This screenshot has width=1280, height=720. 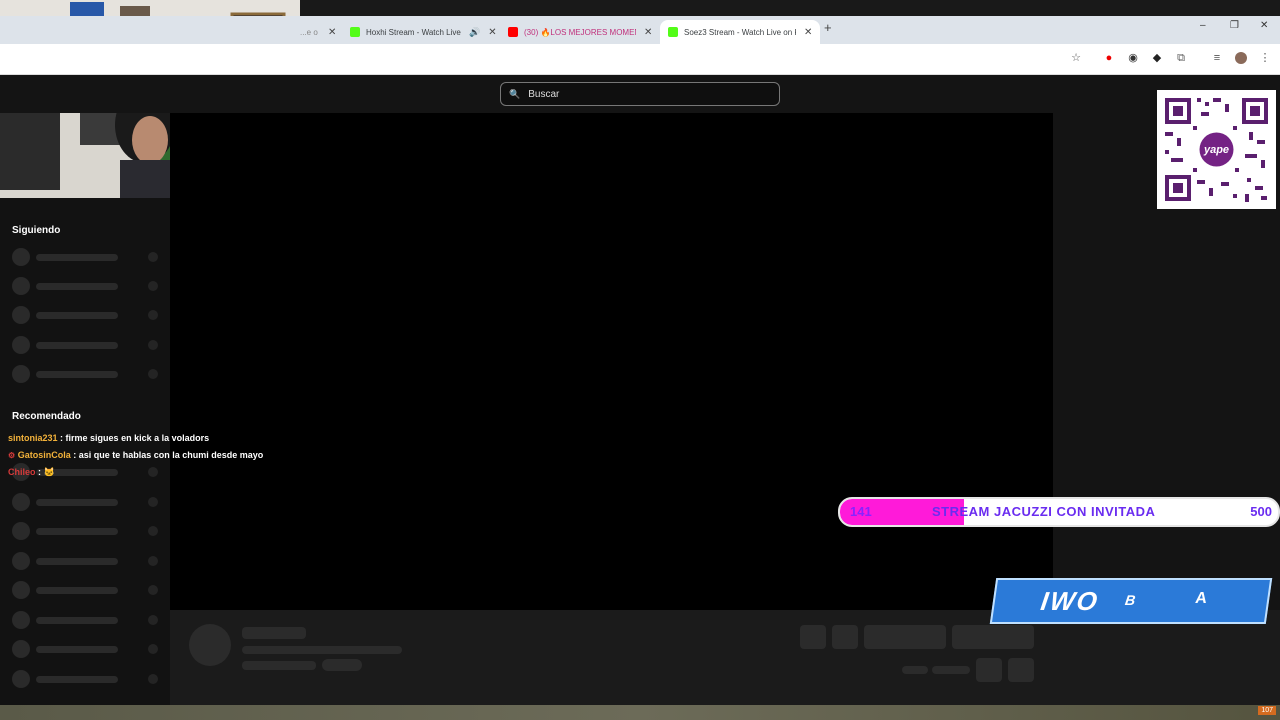 What do you see at coordinates (46, 416) in the screenshot?
I see `recommended-heading: Recomendado` at bounding box center [46, 416].